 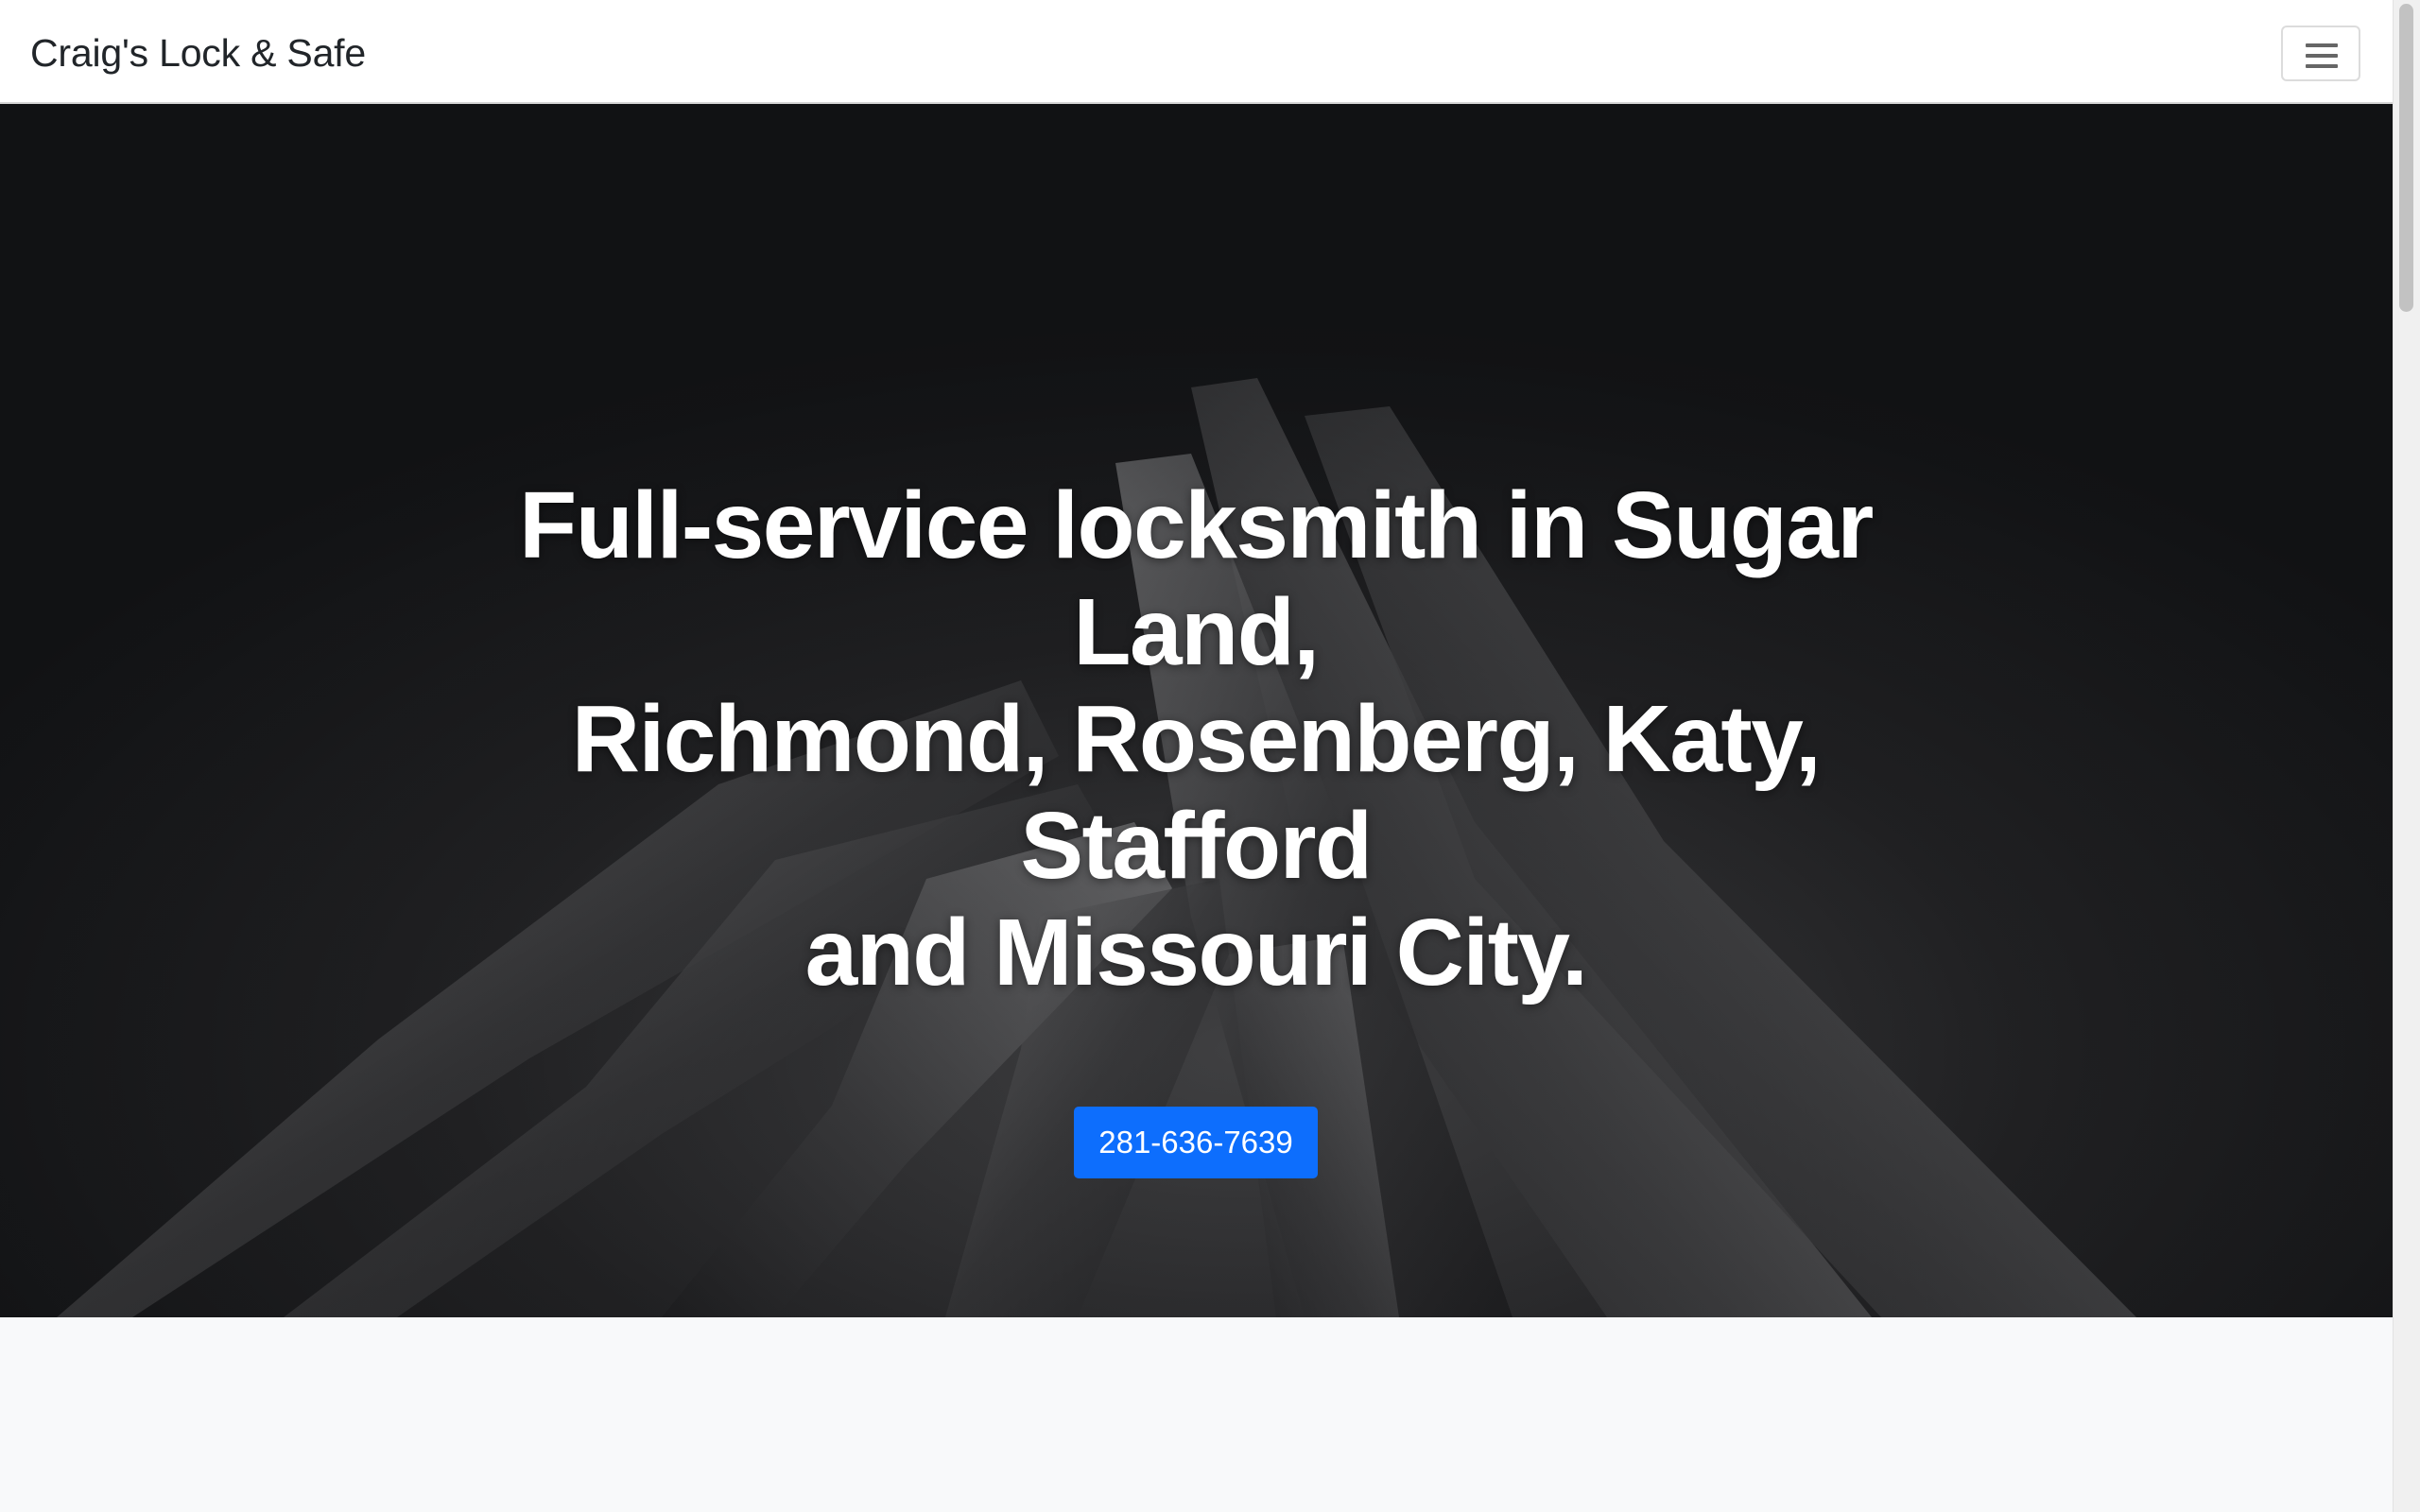 What do you see at coordinates (1196, 1414) in the screenshot?
I see `content-section` at bounding box center [1196, 1414].